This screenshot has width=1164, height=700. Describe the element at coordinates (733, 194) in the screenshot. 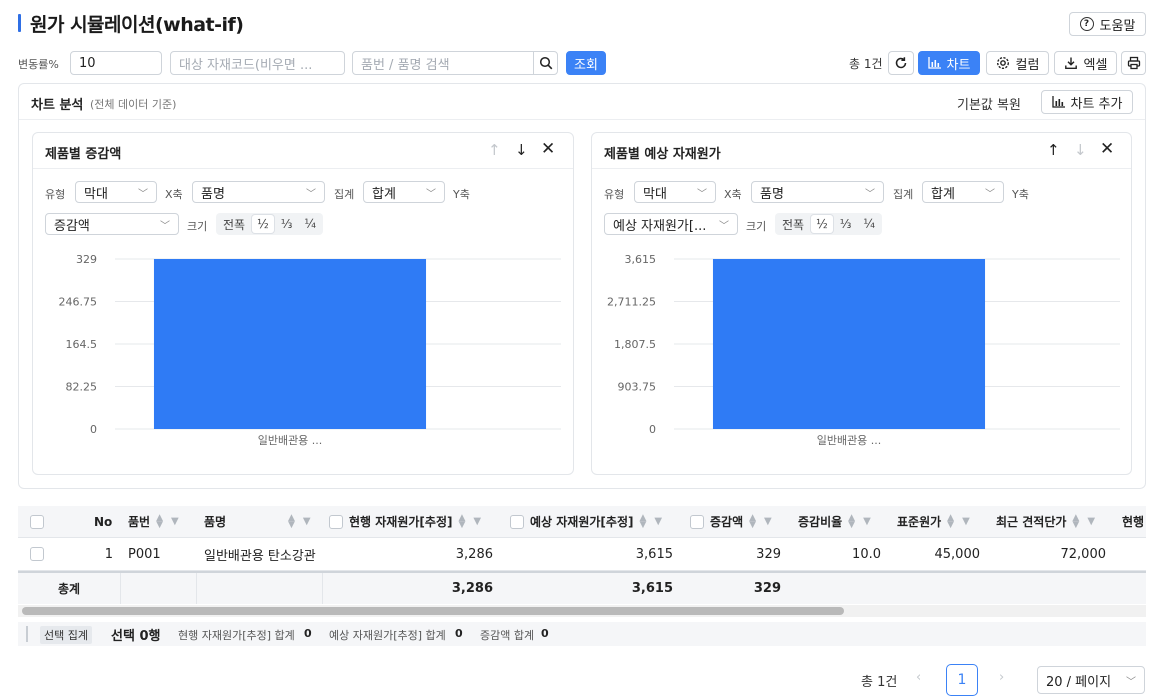

I see `xaxis-label: X축` at that location.